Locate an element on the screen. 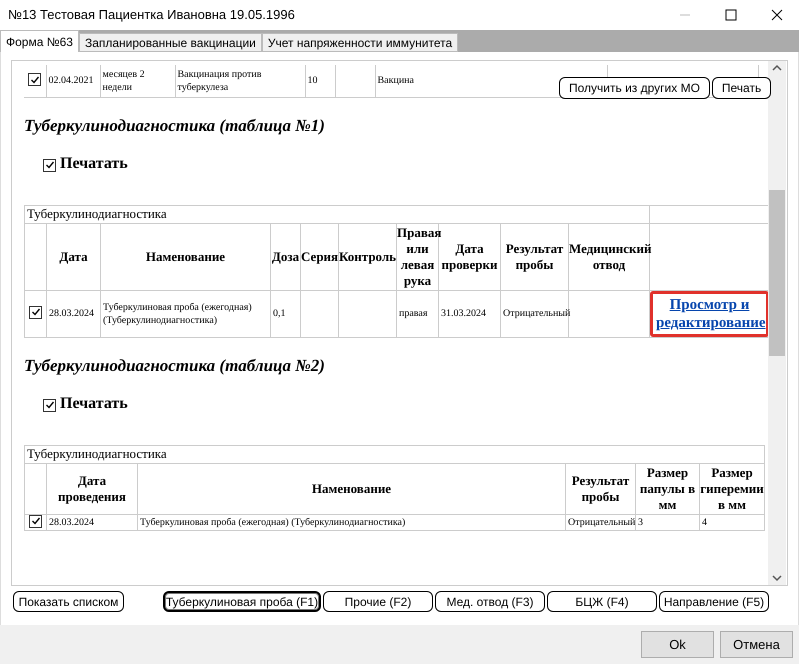  scrollbar is located at coordinates (777, 323).